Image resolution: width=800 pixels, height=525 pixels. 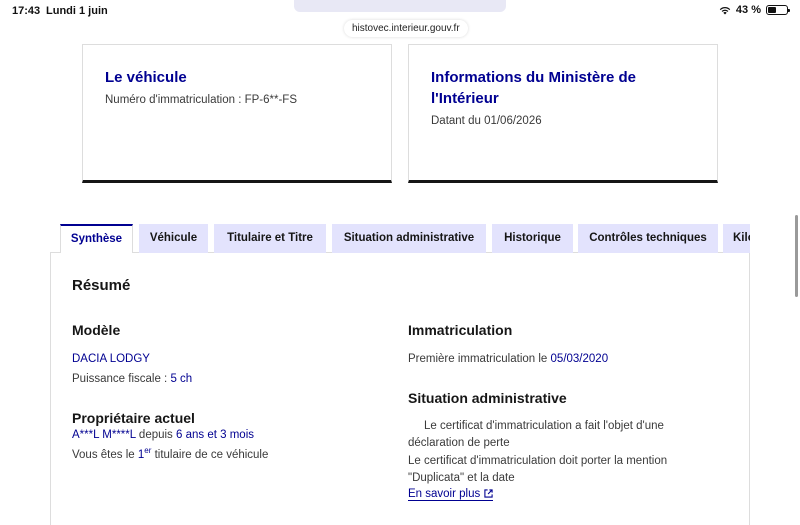 I want to click on first-registration: Première immatriculation le 05/03/2020, so click(x=508, y=359).